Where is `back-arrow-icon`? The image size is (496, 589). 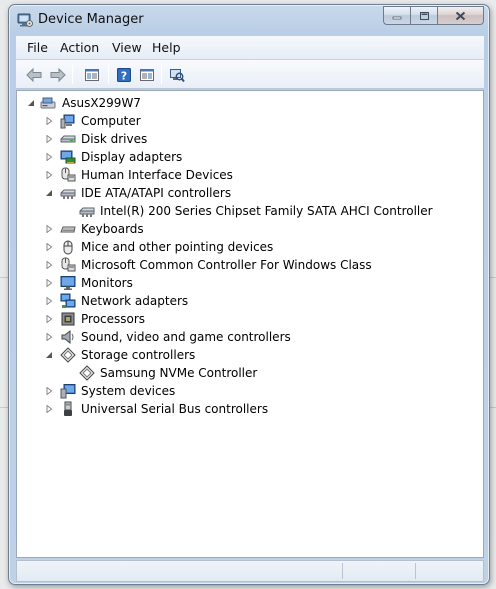
back-arrow-icon is located at coordinates (34, 75).